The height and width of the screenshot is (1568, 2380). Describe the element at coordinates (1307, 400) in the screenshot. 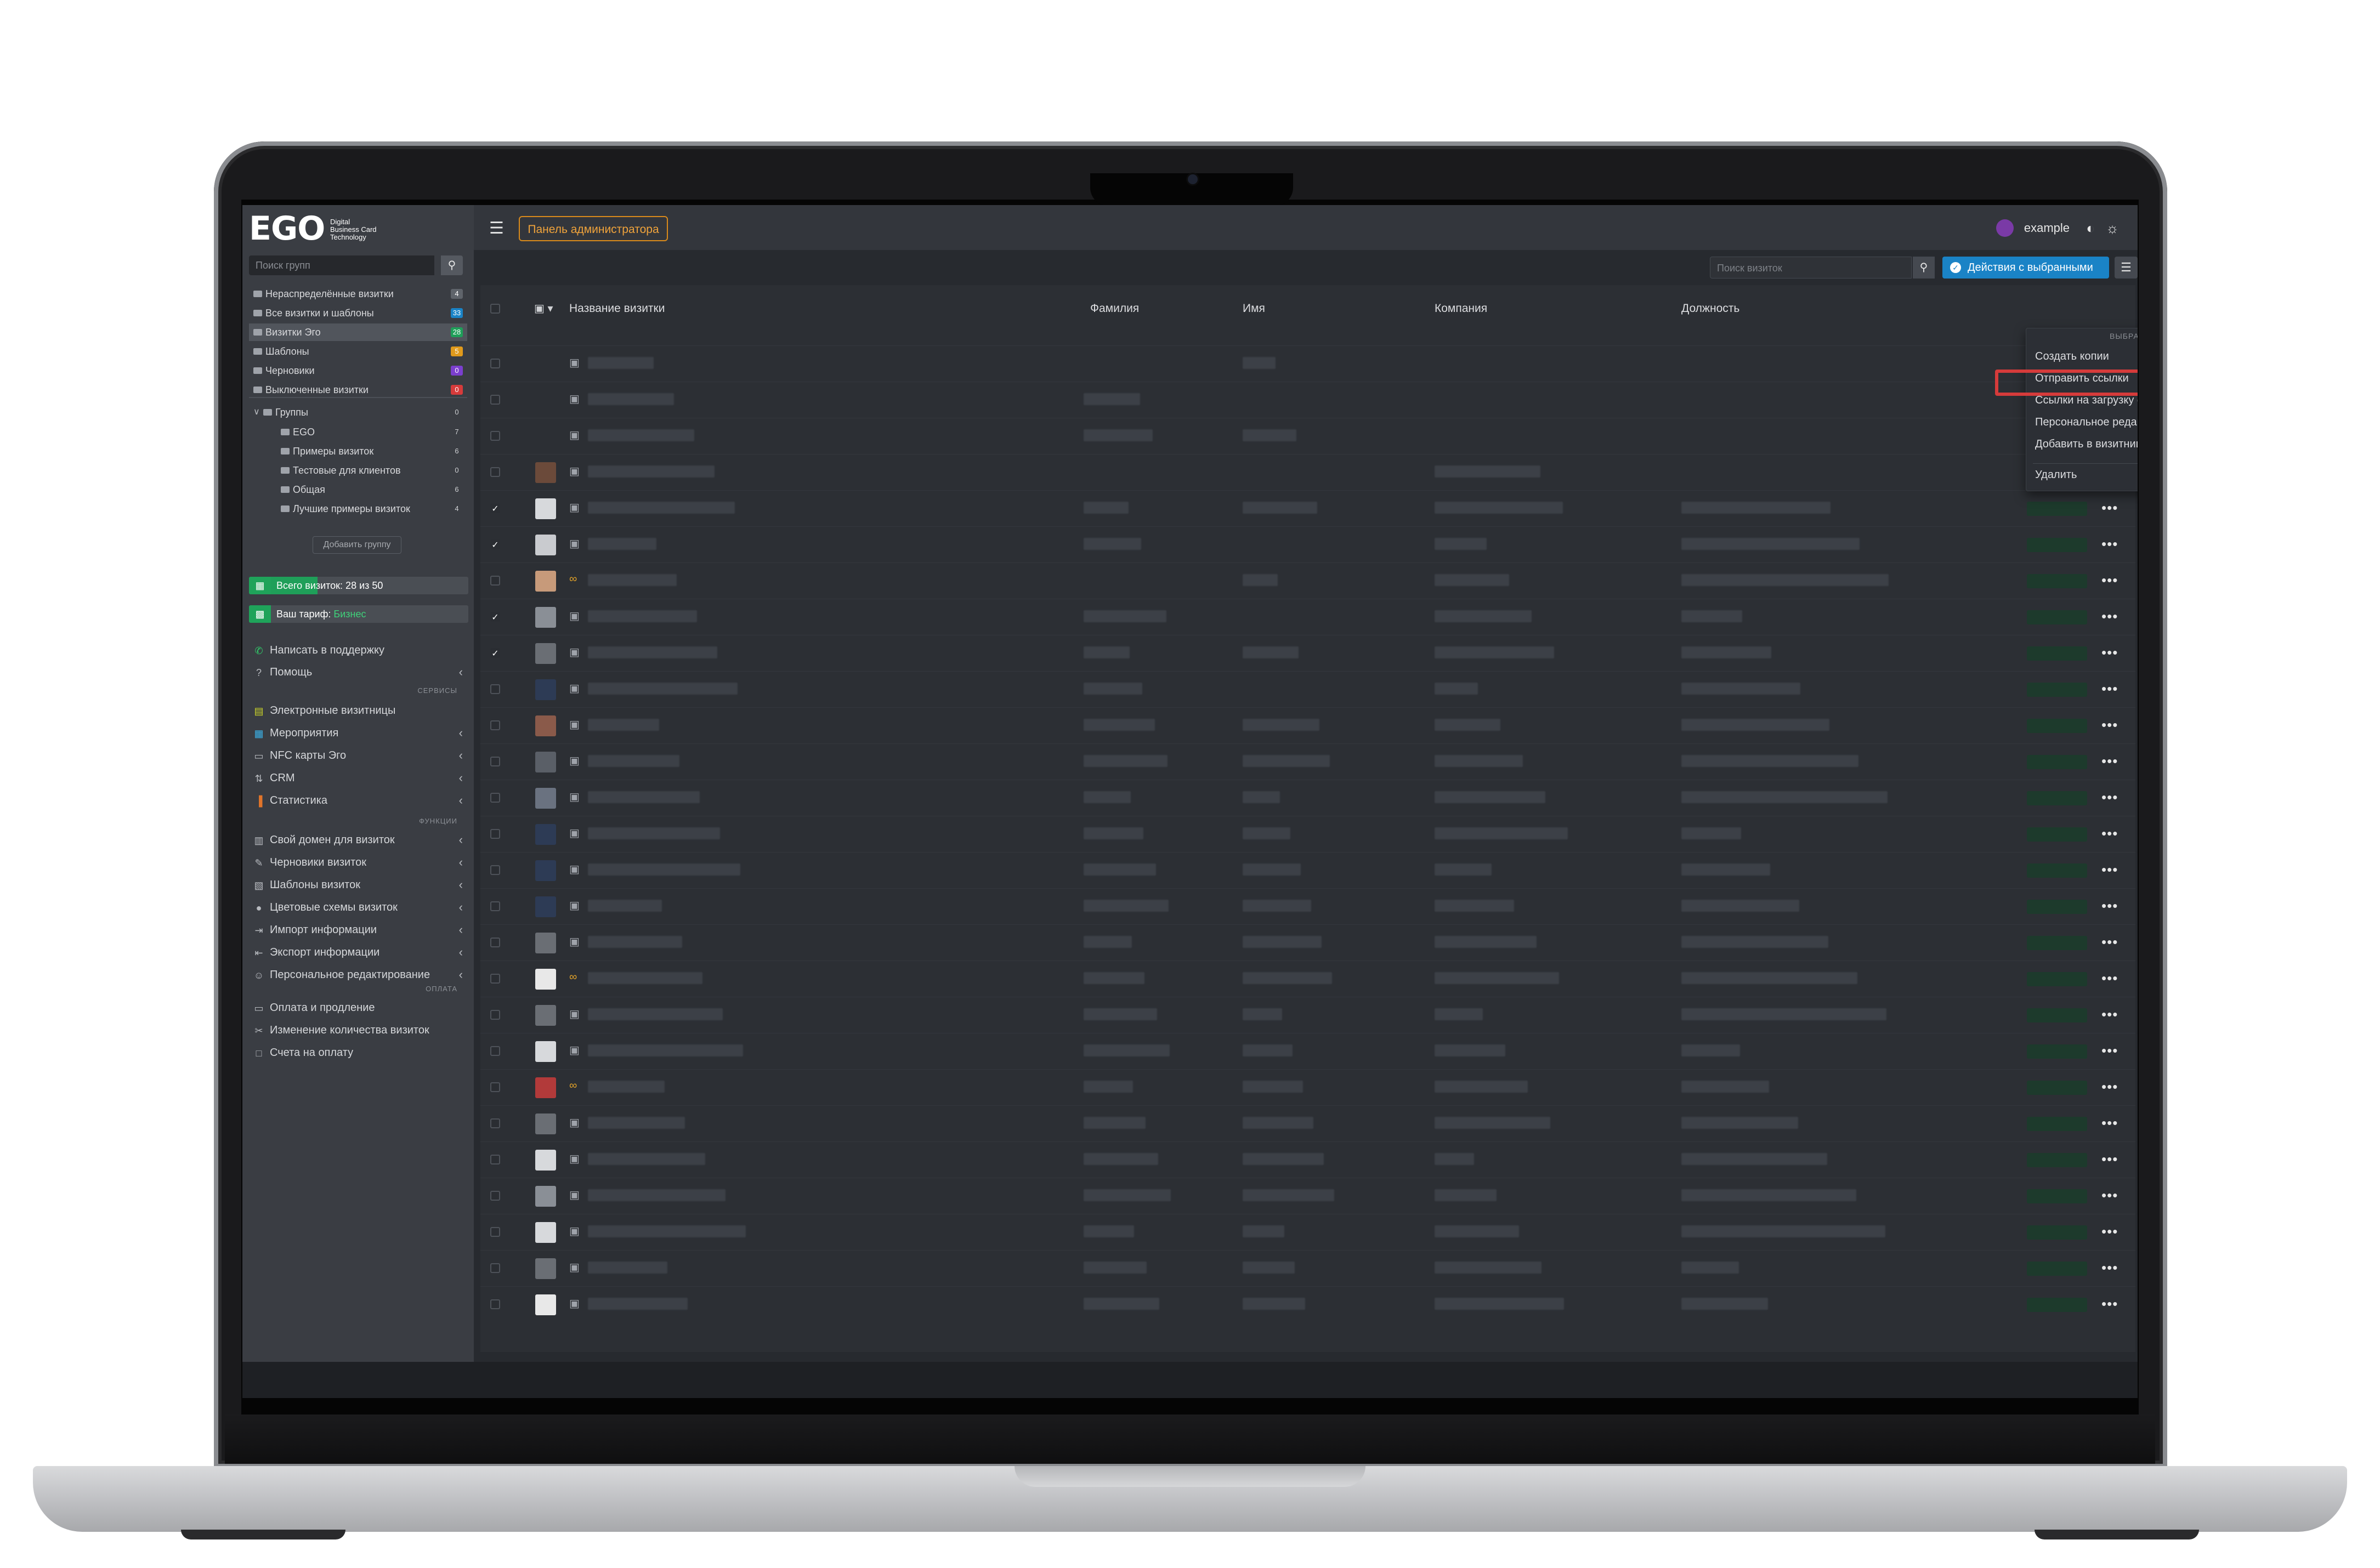

I see `table-row: ▣` at that location.